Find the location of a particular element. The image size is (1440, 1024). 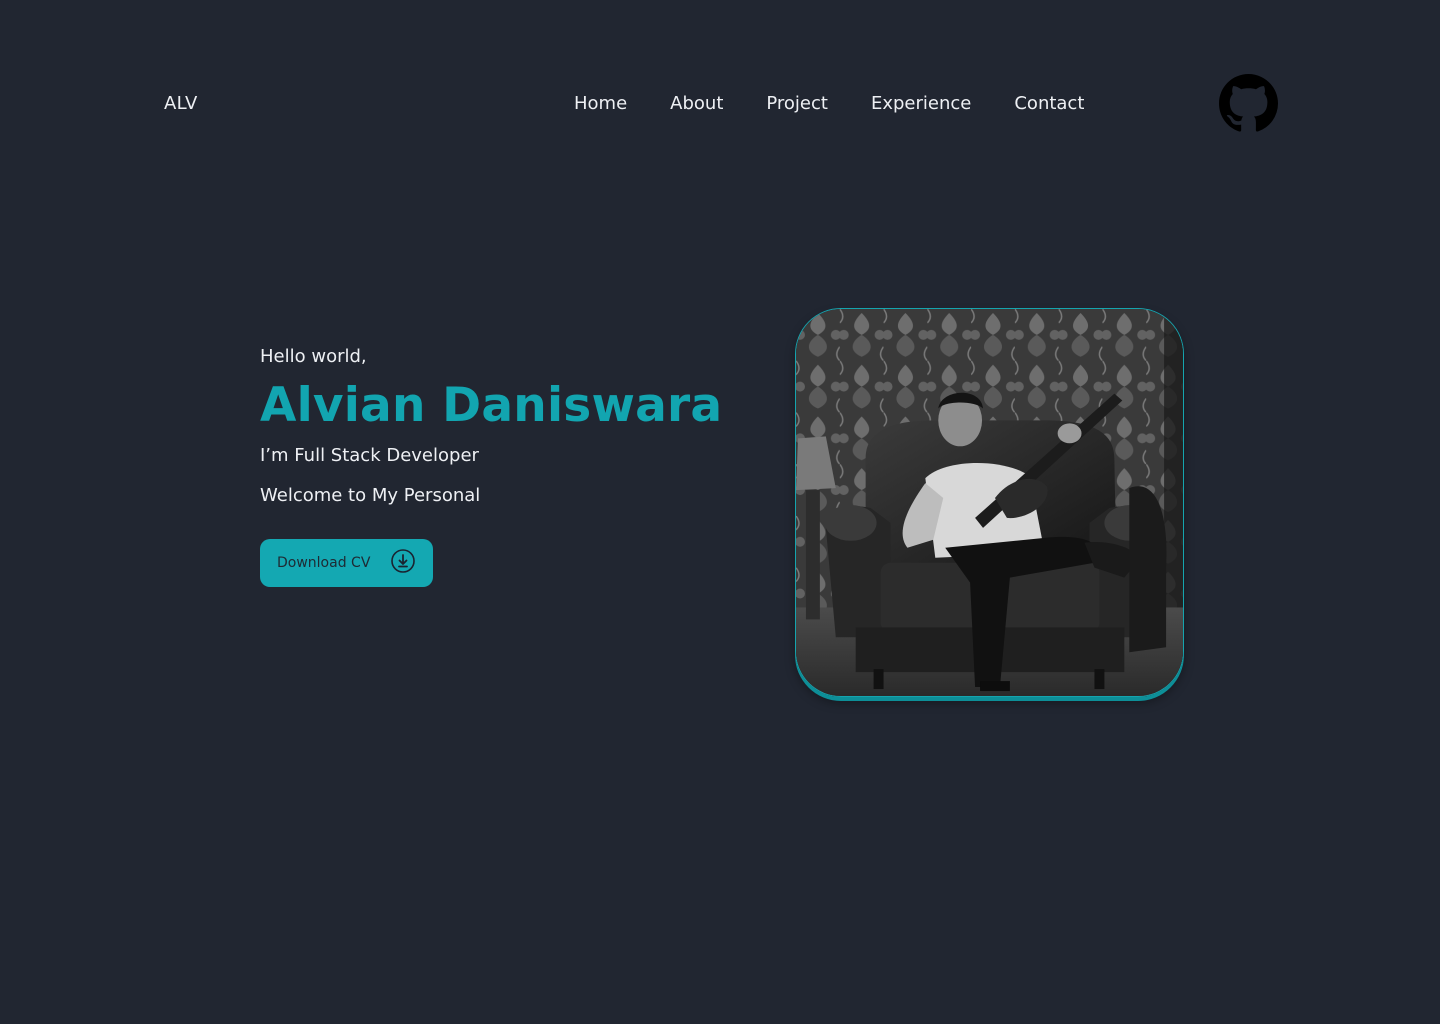

hero-greeting: Hello world, is located at coordinates (313, 356).